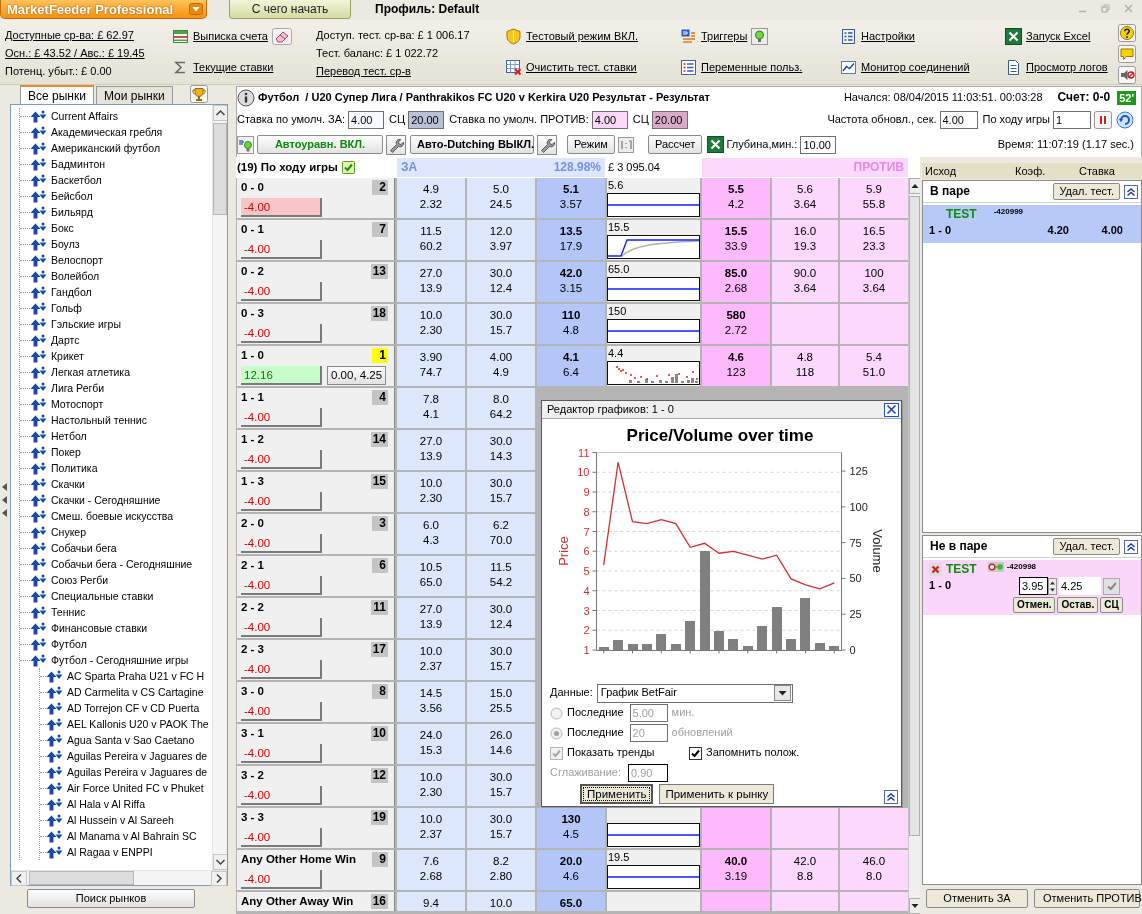 This screenshot has width=1142, height=914. What do you see at coordinates (67, 404) in the screenshot?
I see `market-tree-item: Мотоспорт` at bounding box center [67, 404].